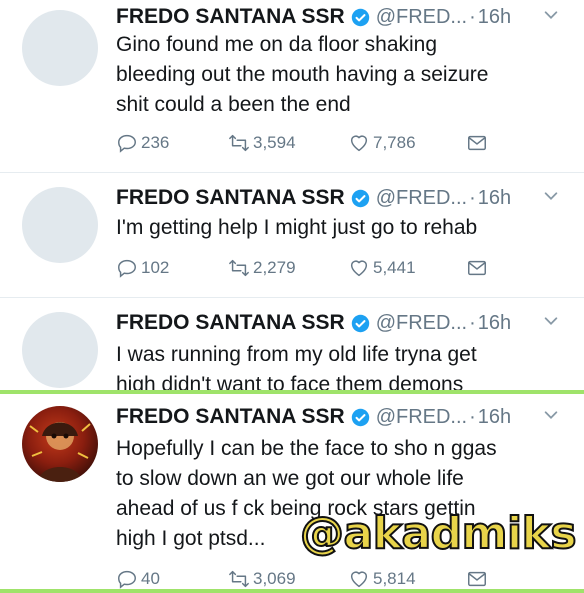  I want to click on reply-count: 102, so click(155, 267).